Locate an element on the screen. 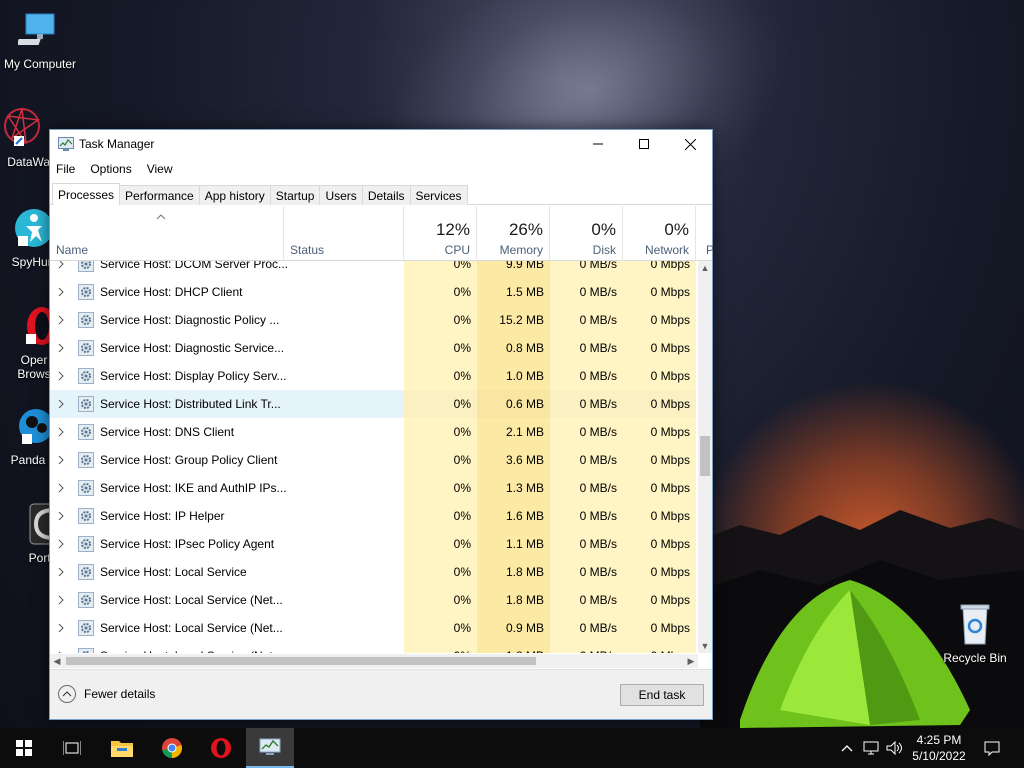  vertical-scroll-thumb is located at coordinates (705, 456).